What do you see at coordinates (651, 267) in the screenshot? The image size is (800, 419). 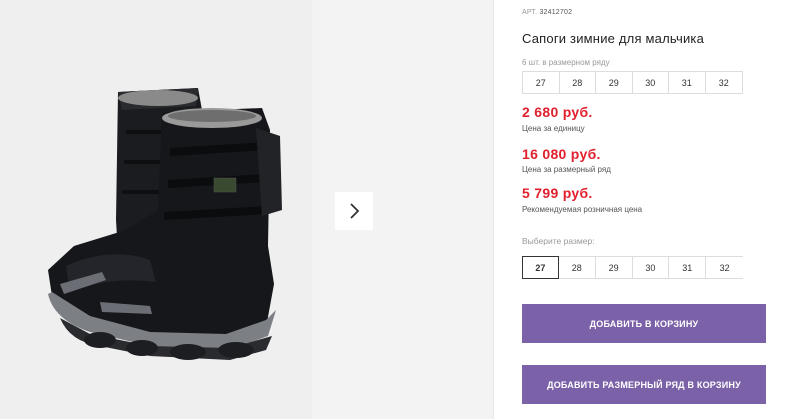 I see `size-option: 30` at bounding box center [651, 267].